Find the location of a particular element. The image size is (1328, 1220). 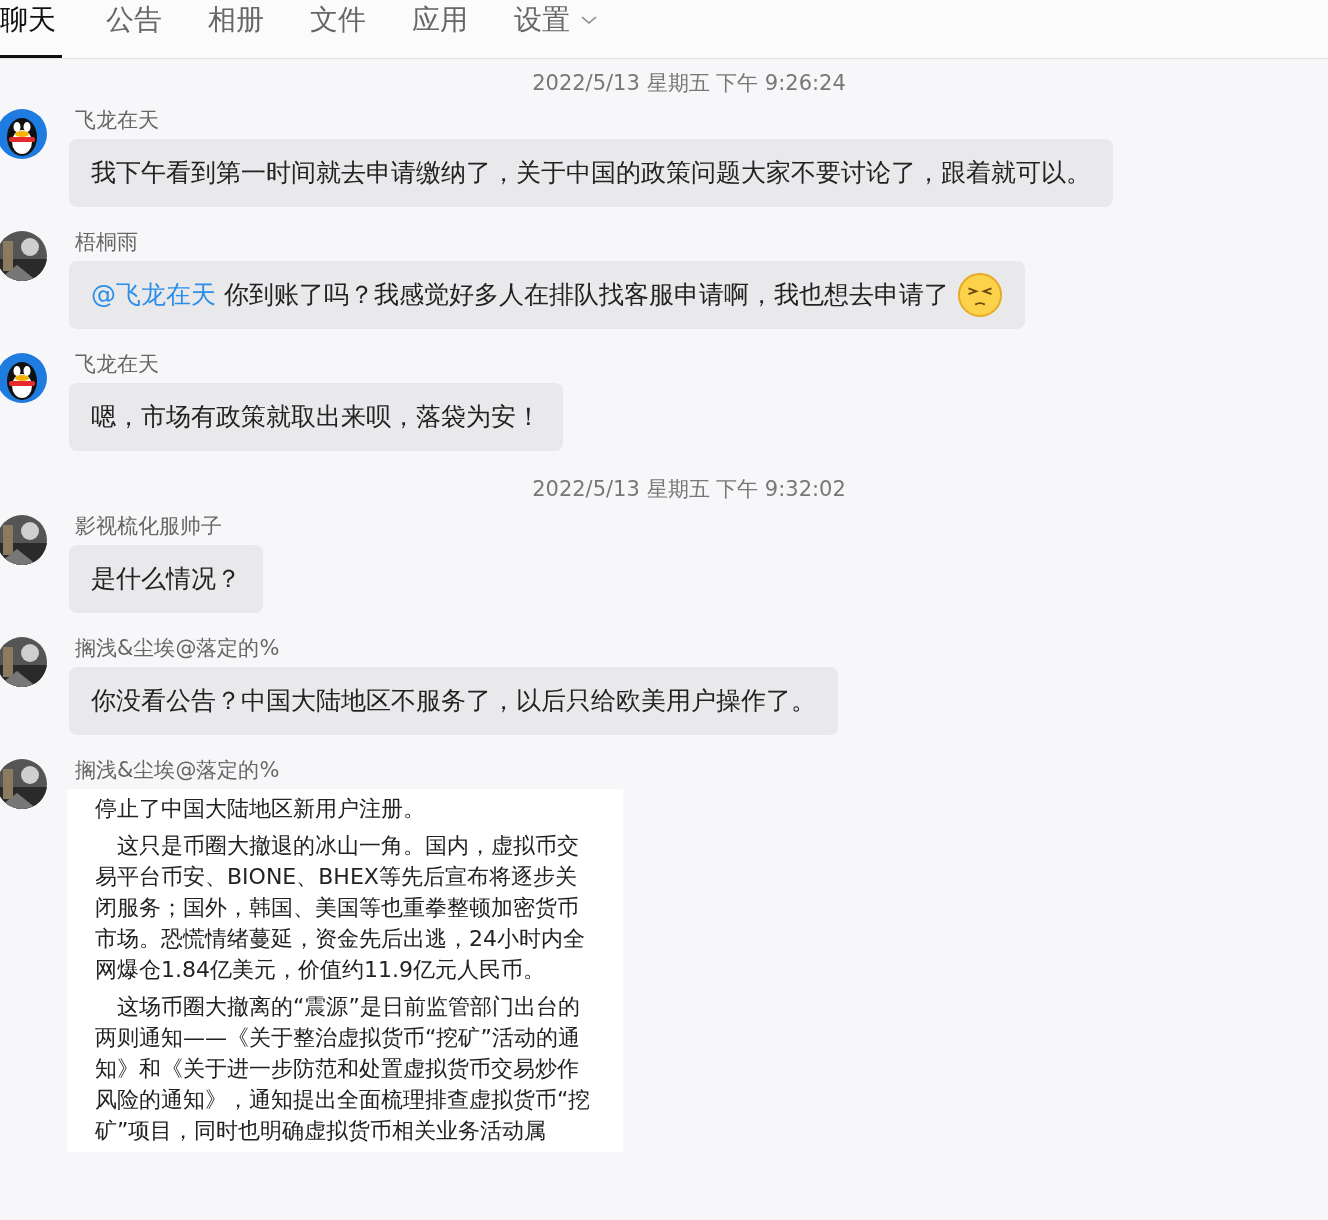

message-text: 嗯，市场有政策就取出来呗，落袋为安！ is located at coordinates (316, 417).